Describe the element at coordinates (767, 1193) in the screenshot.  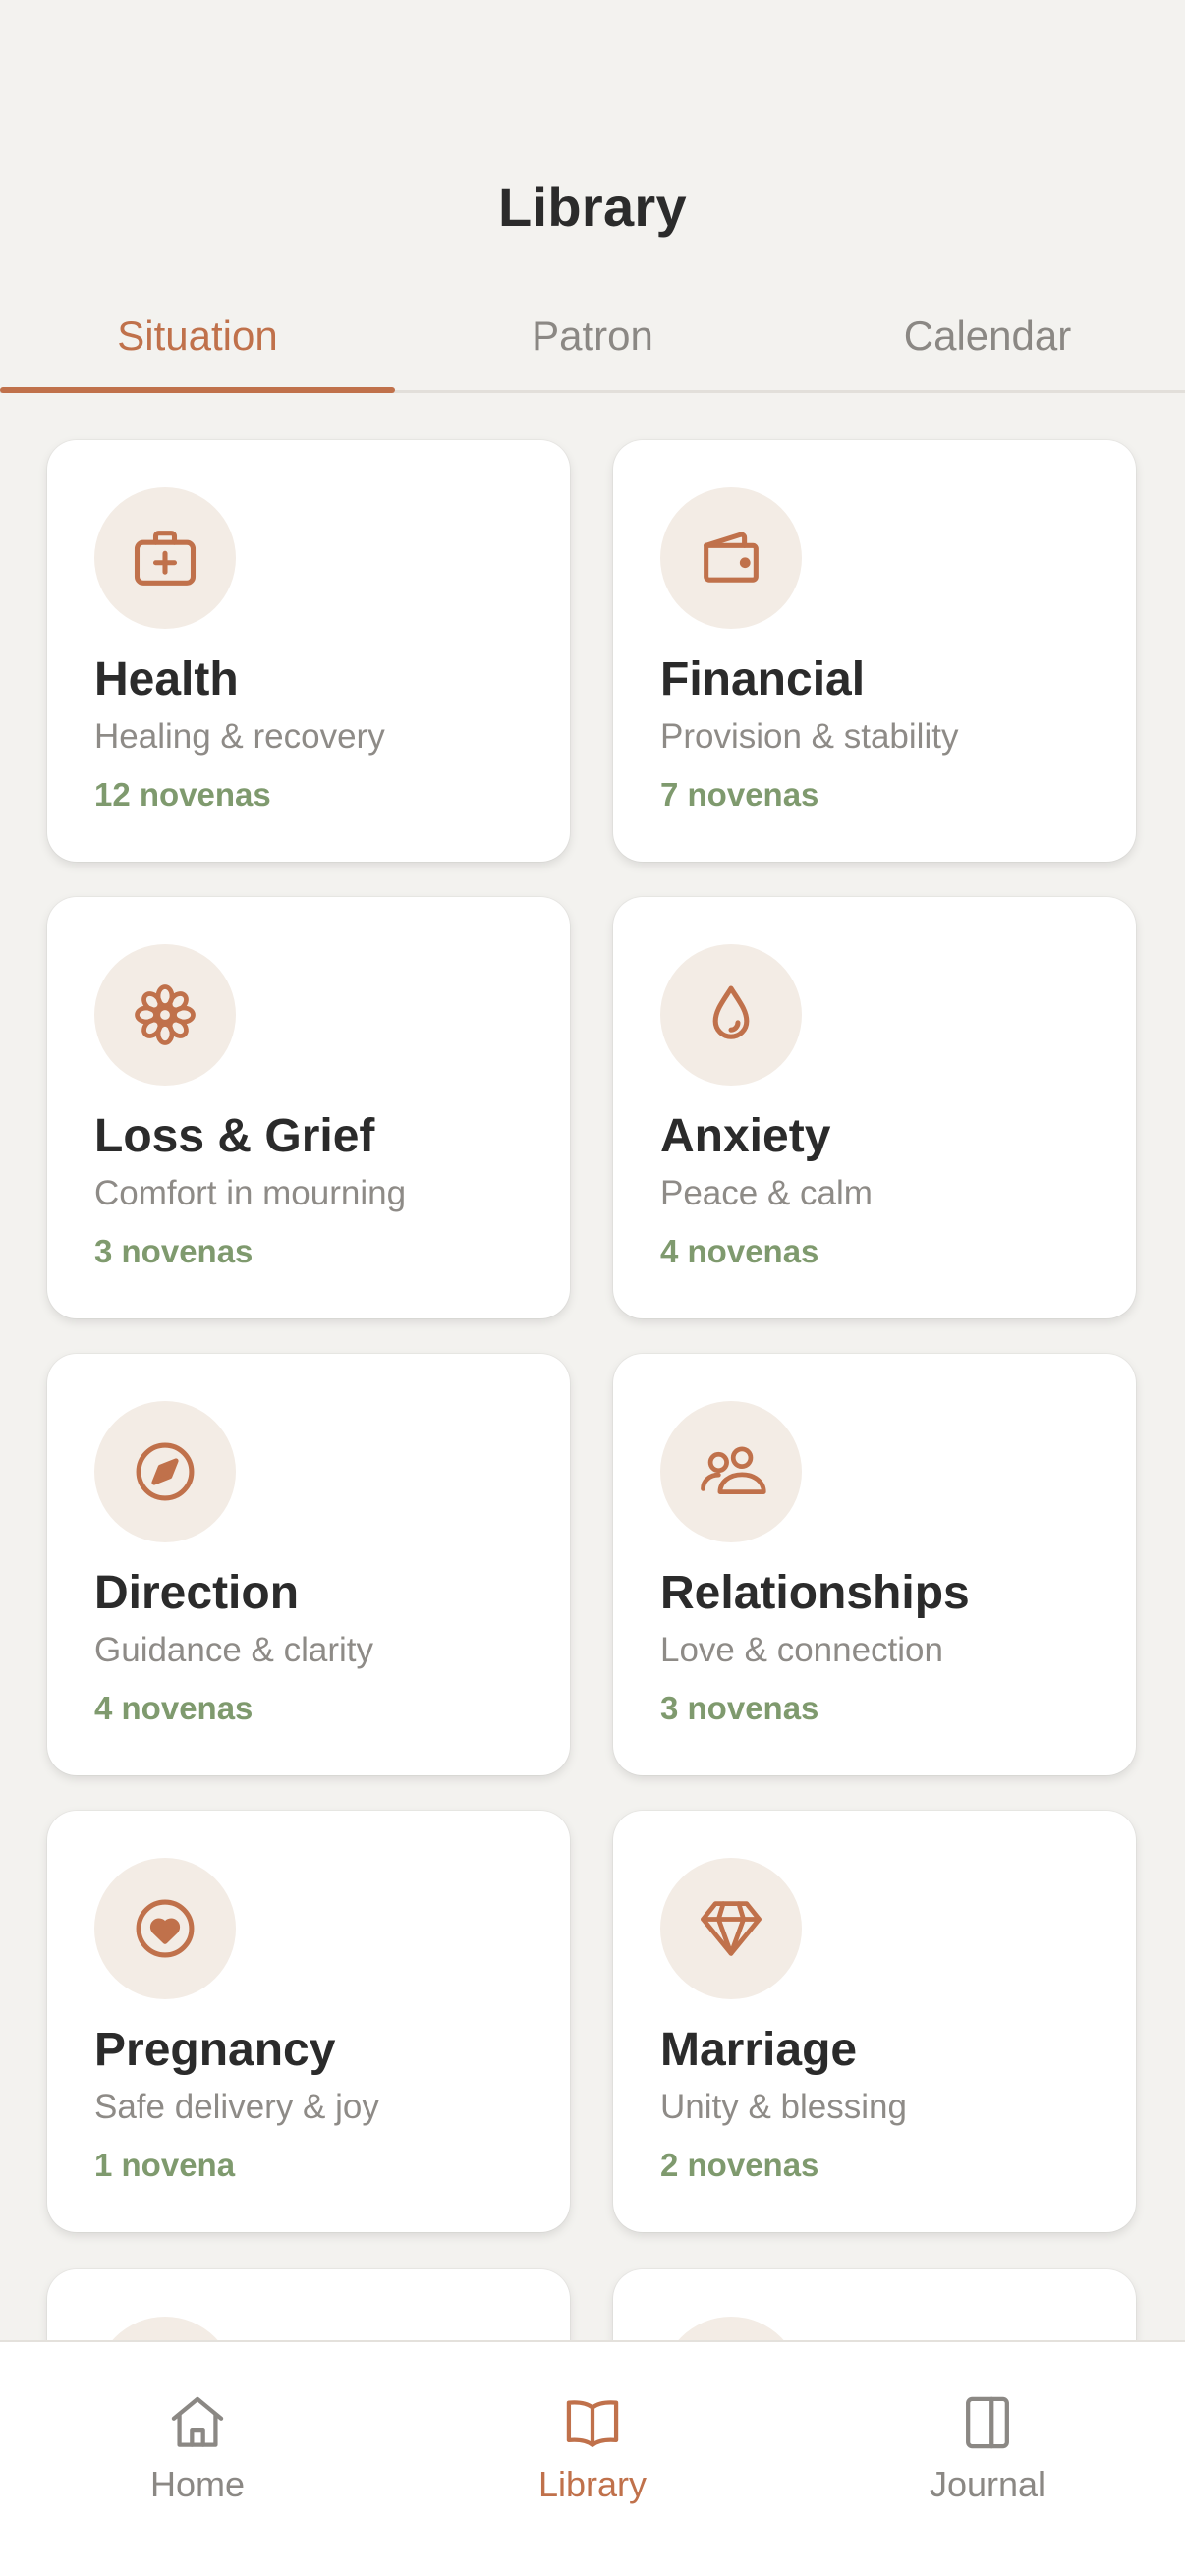
I see `card-subtitle: Peace & calm` at that location.